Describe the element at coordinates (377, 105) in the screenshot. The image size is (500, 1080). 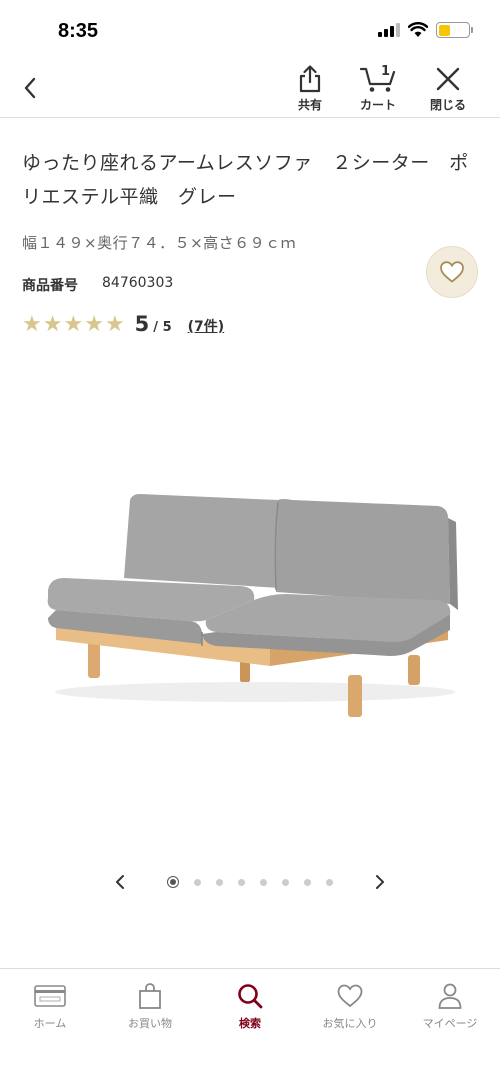
I see `cart-label: カート` at that location.